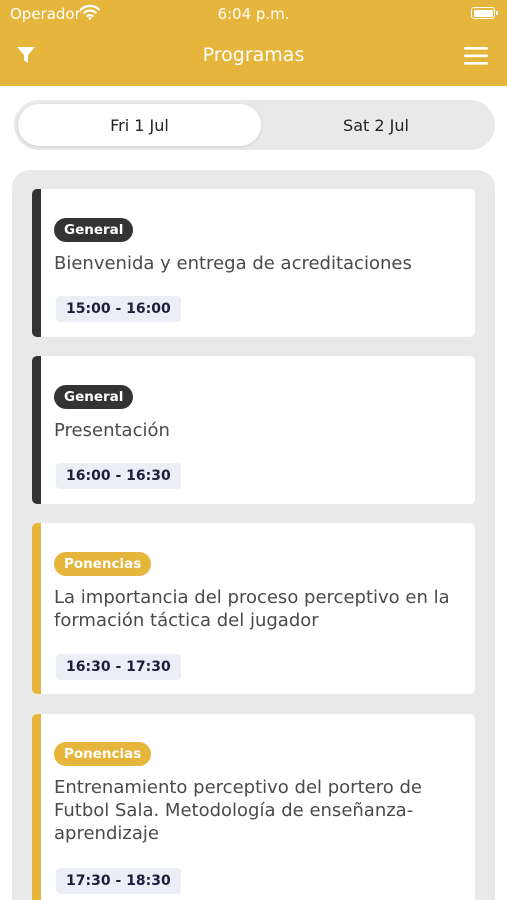 The width and height of the screenshot is (507, 900). I want to click on menu-button, so click(476, 56).